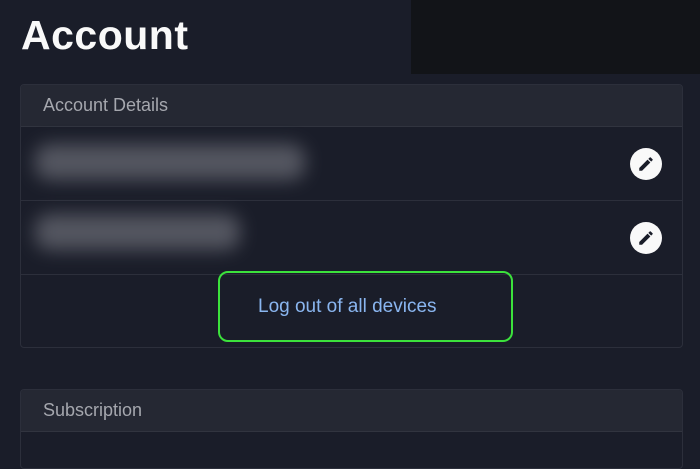 Image resolution: width=700 pixels, height=469 pixels. I want to click on edit-password-button, so click(646, 238).